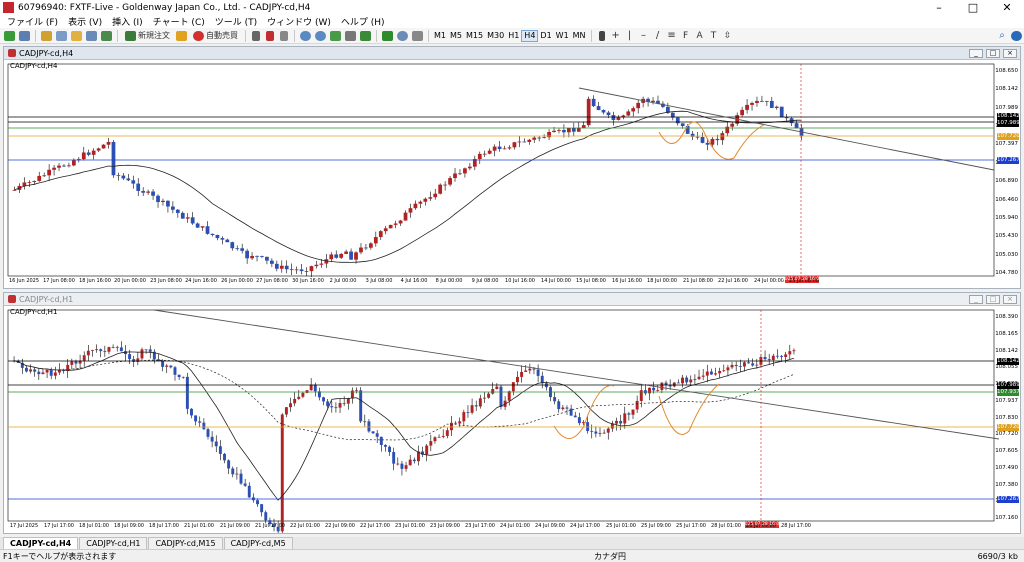 This screenshot has width=1024, height=562. Describe the element at coordinates (61, 36) in the screenshot. I see `data-window-button` at that location.